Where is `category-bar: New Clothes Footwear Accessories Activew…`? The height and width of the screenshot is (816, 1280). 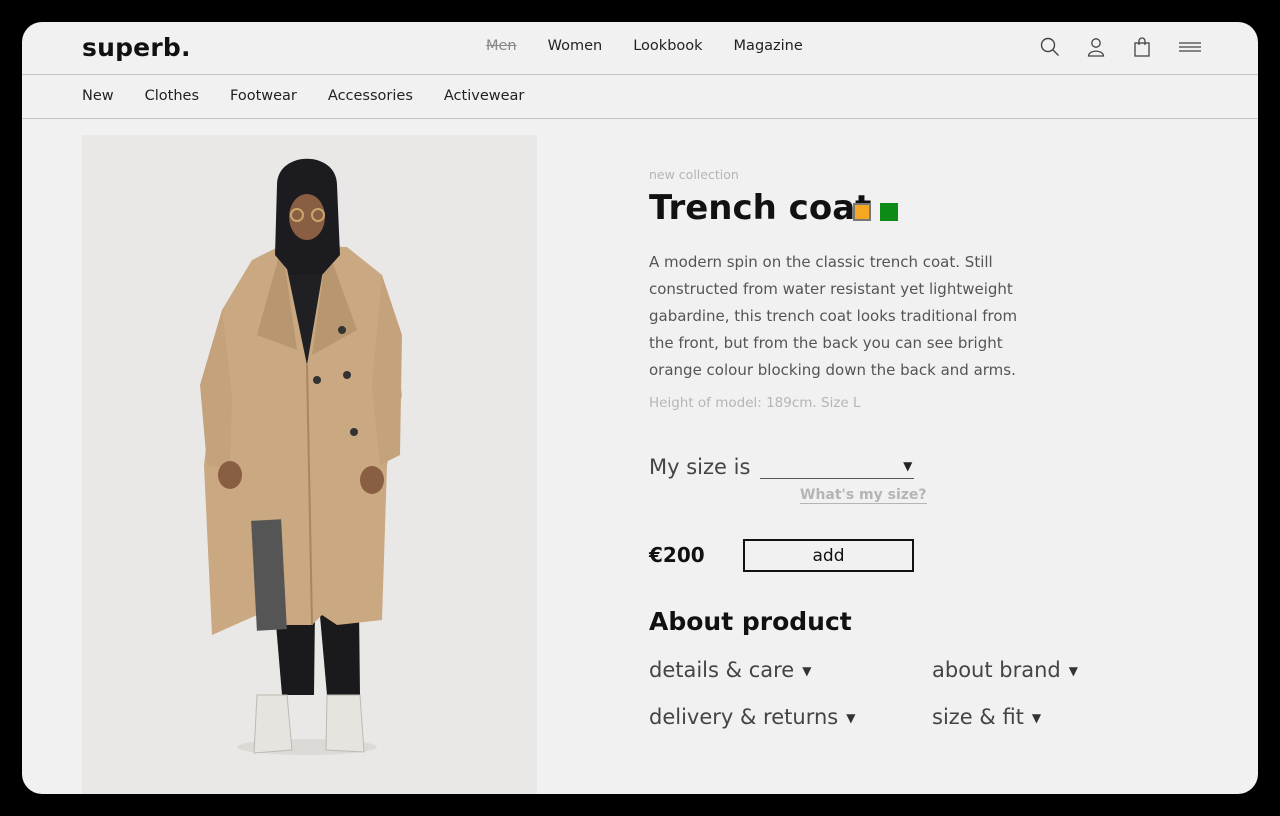
category-bar: New Clothes Footwear Accessories Activew… is located at coordinates (640, 97).